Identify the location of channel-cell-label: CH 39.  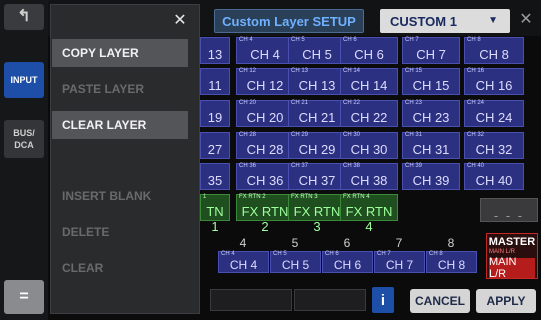
(431, 180).